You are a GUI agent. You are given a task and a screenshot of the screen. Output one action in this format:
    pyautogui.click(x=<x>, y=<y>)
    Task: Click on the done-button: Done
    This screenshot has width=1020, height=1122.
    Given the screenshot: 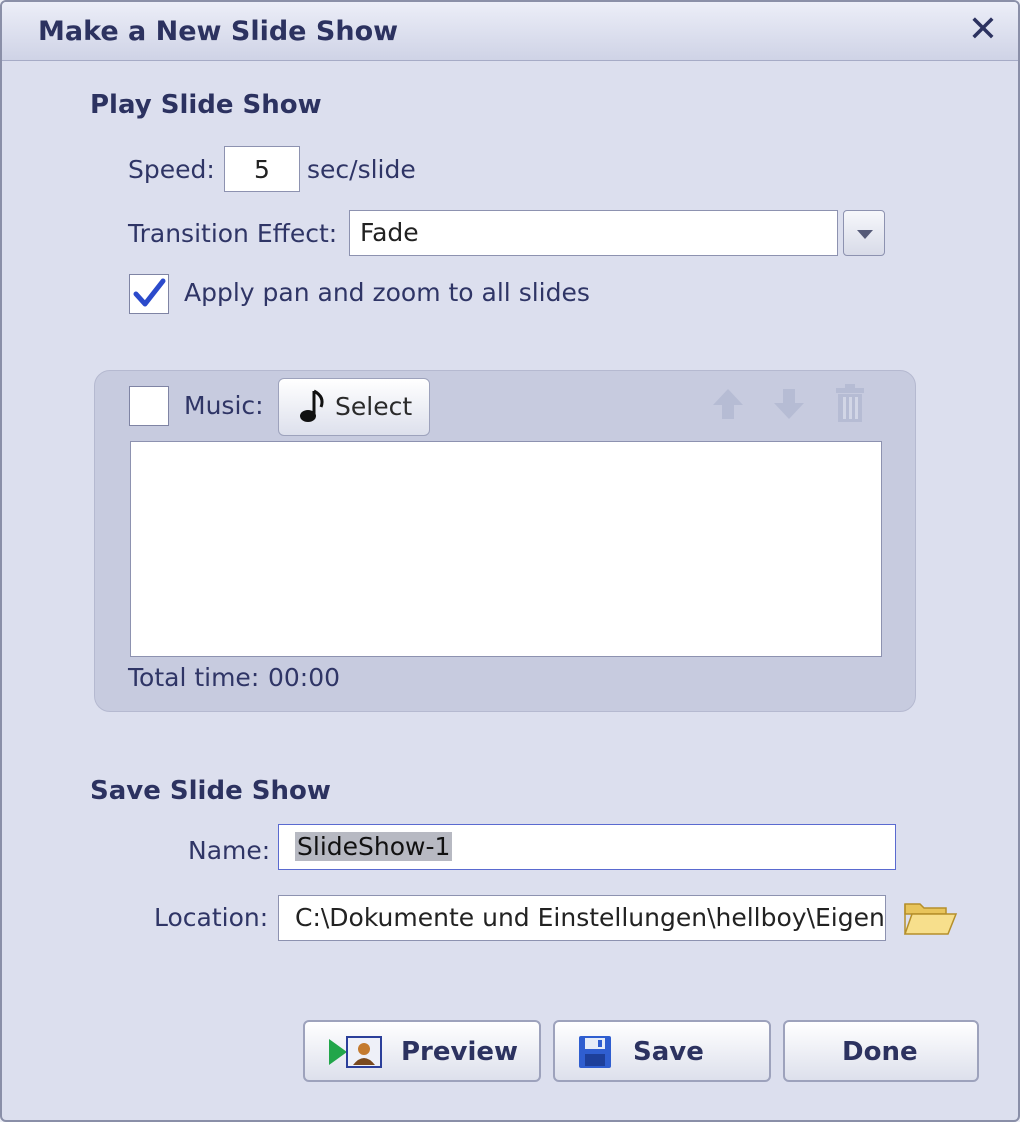 What is the action you would take?
    pyautogui.click(x=881, y=1051)
    